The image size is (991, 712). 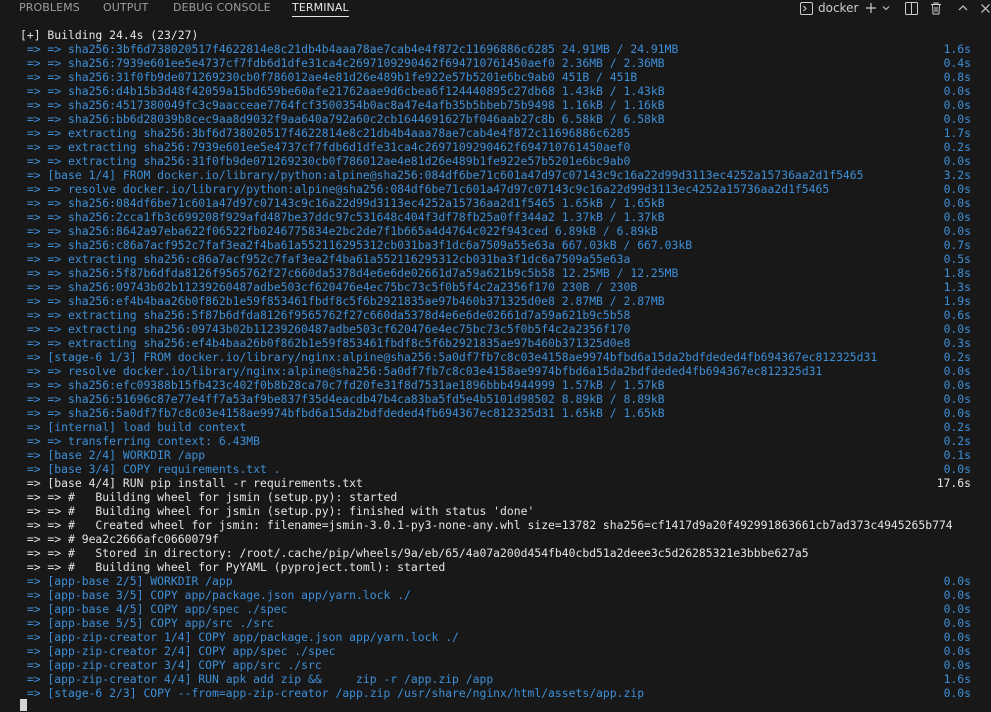 What do you see at coordinates (500, 581) in the screenshot?
I see `terminal-line: => [app-base 2/5] WORKDIR /app 0.0s` at bounding box center [500, 581].